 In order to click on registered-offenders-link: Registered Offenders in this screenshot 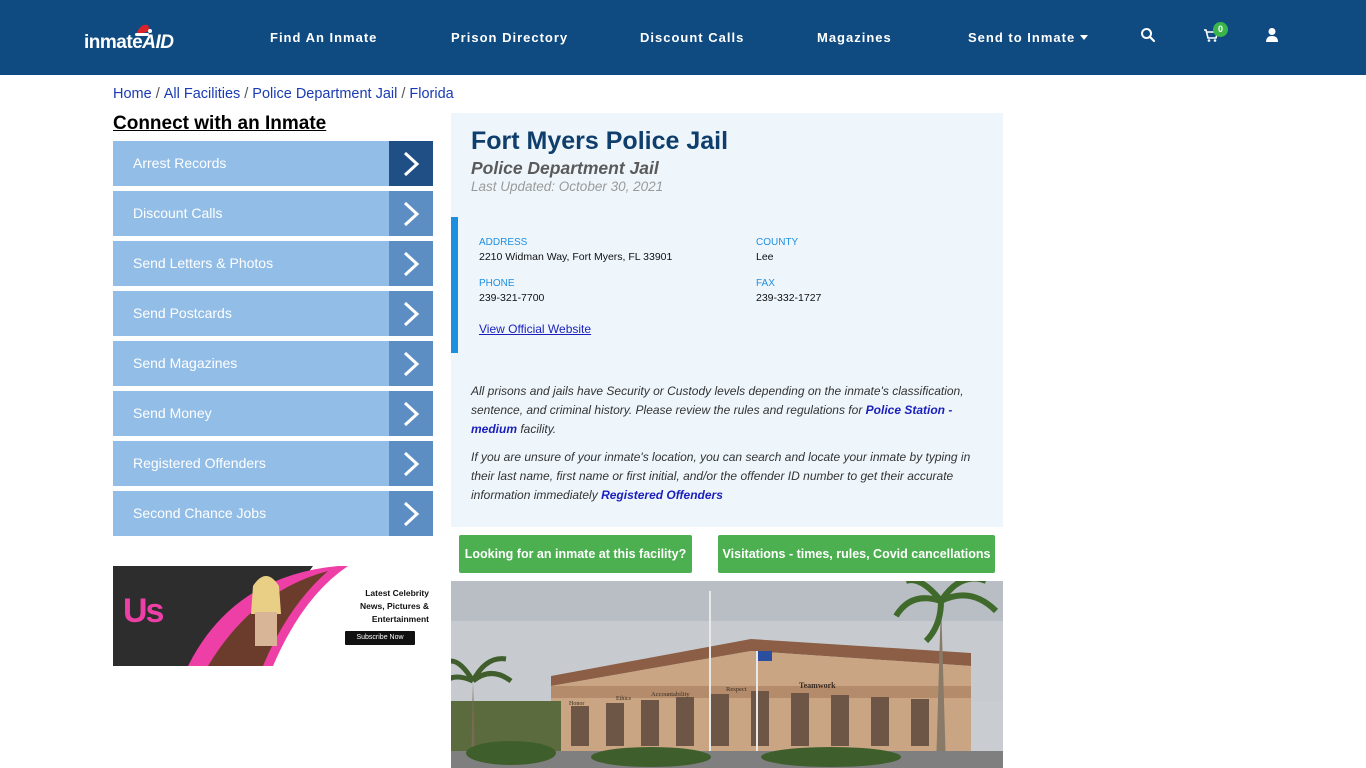, I will do `click(662, 495)`.